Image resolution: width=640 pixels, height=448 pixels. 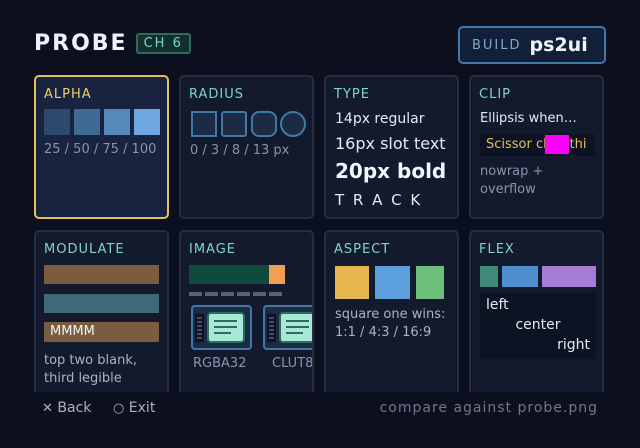 What do you see at coordinates (240, 150) in the screenshot?
I see `radius-values: 0 / 3 / 8 / 13 px` at bounding box center [240, 150].